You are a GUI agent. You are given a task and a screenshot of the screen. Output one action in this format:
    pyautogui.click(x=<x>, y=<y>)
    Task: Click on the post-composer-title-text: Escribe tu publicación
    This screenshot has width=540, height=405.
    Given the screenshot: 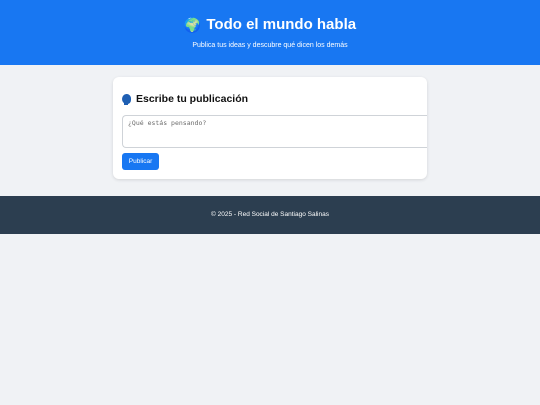 What is the action you would take?
    pyautogui.click(x=192, y=99)
    